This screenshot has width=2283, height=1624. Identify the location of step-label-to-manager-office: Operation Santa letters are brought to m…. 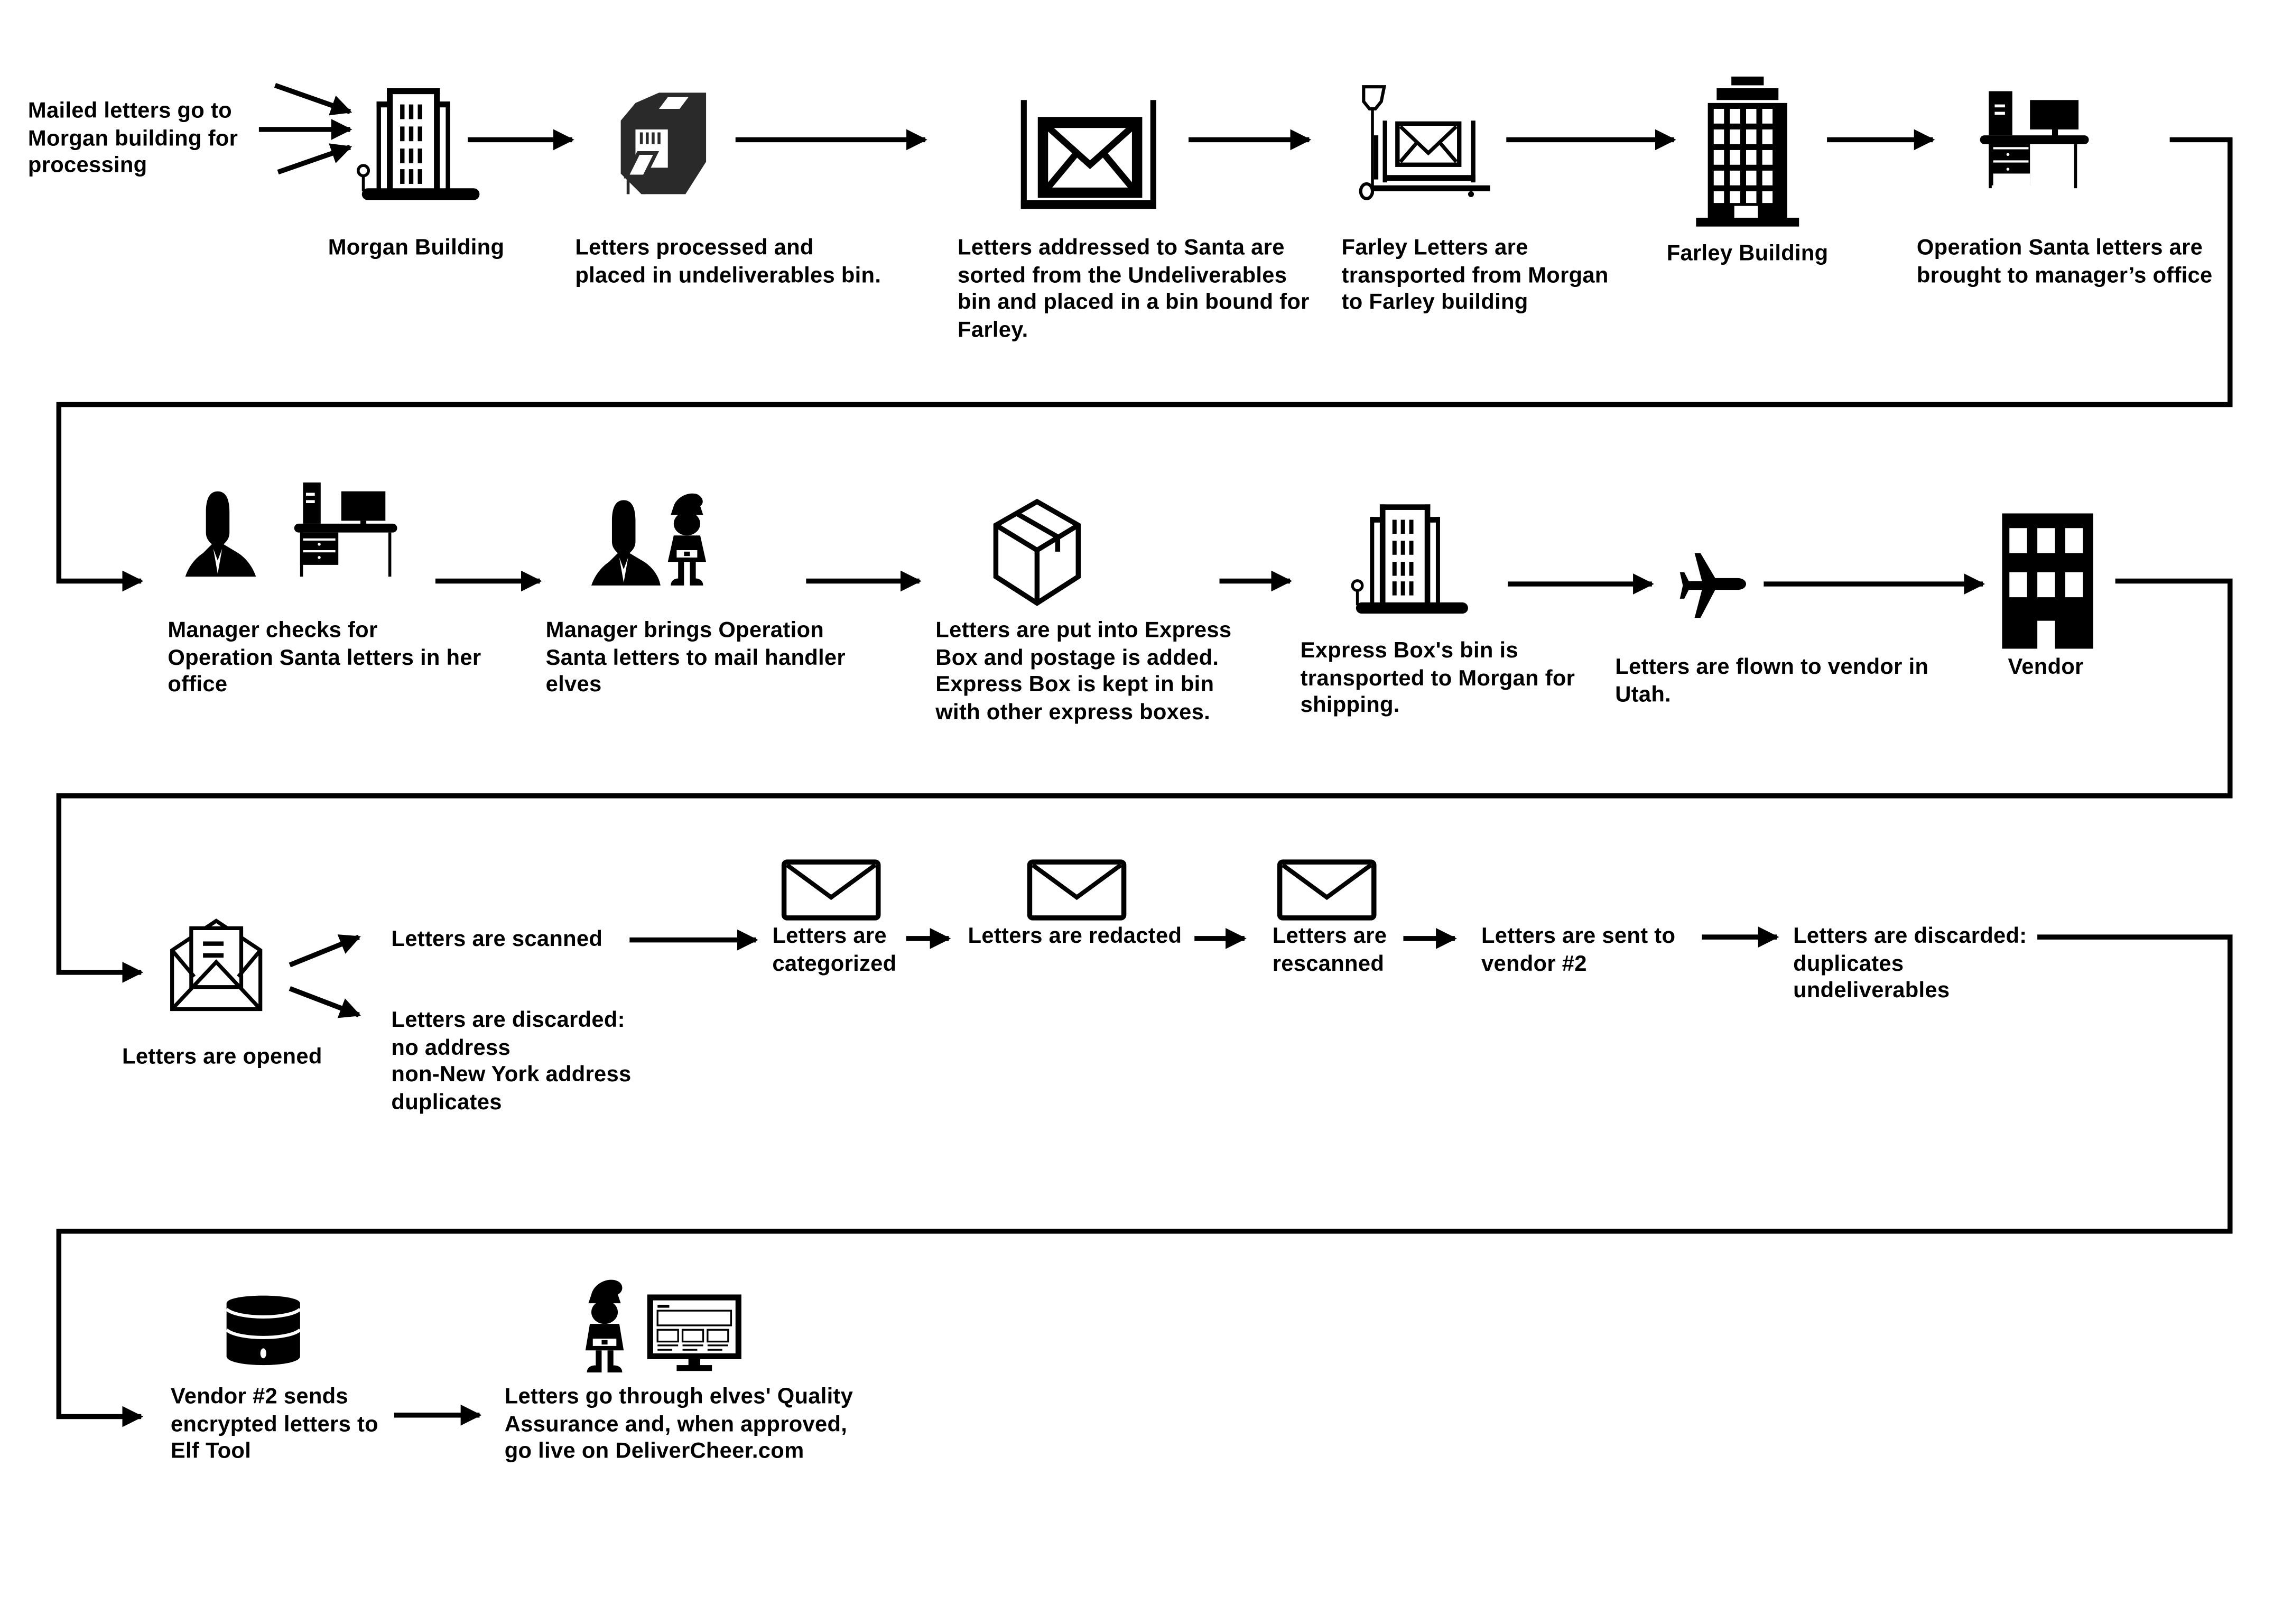
(2064, 261).